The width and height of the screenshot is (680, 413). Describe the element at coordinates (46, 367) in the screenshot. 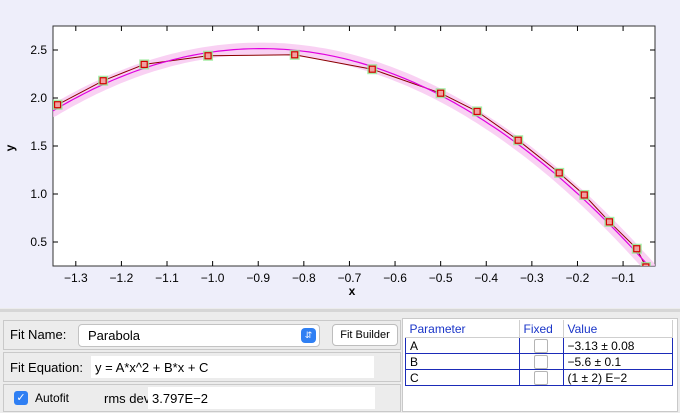

I see `fit-equation-label: Fit Equation:` at that location.